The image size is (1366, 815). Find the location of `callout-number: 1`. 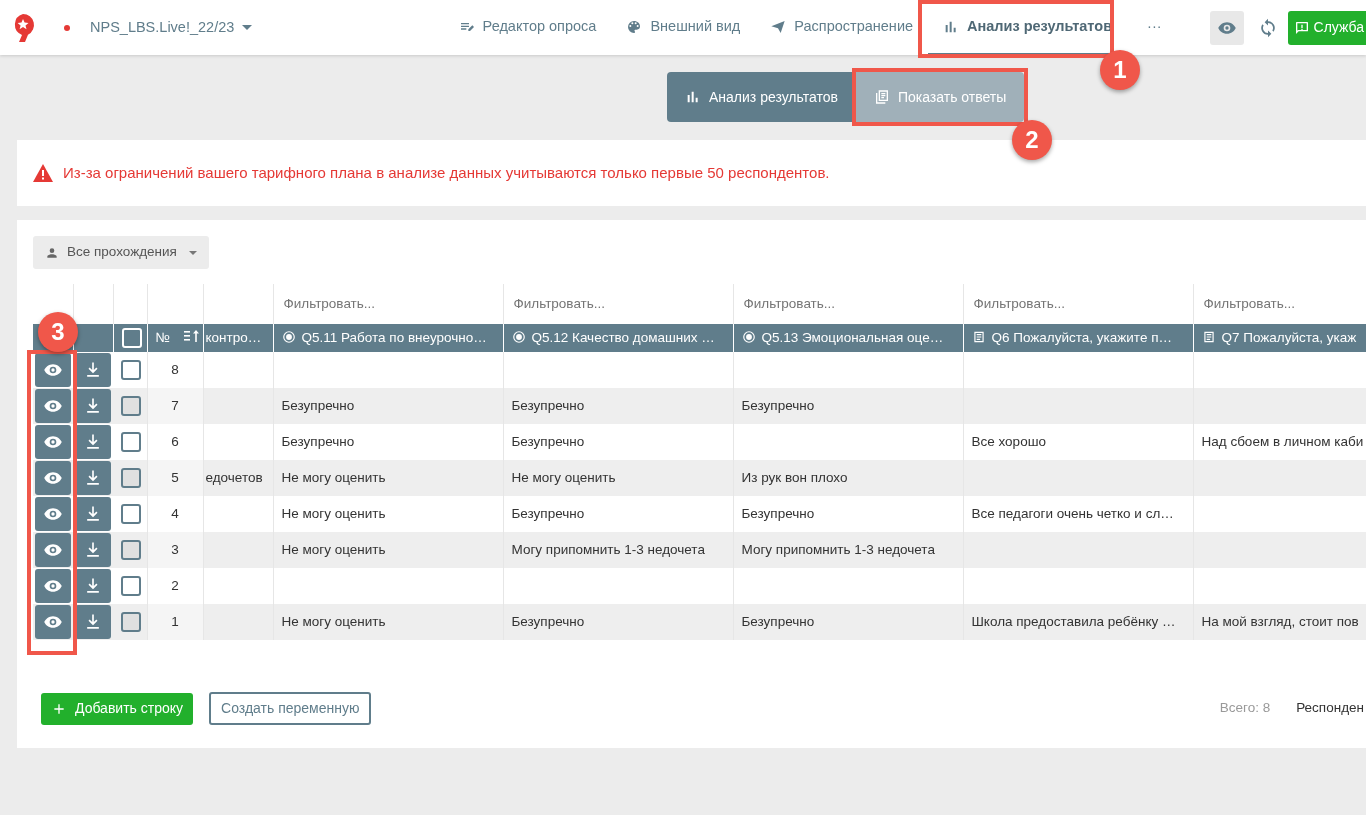

callout-number: 1 is located at coordinates (1120, 70).